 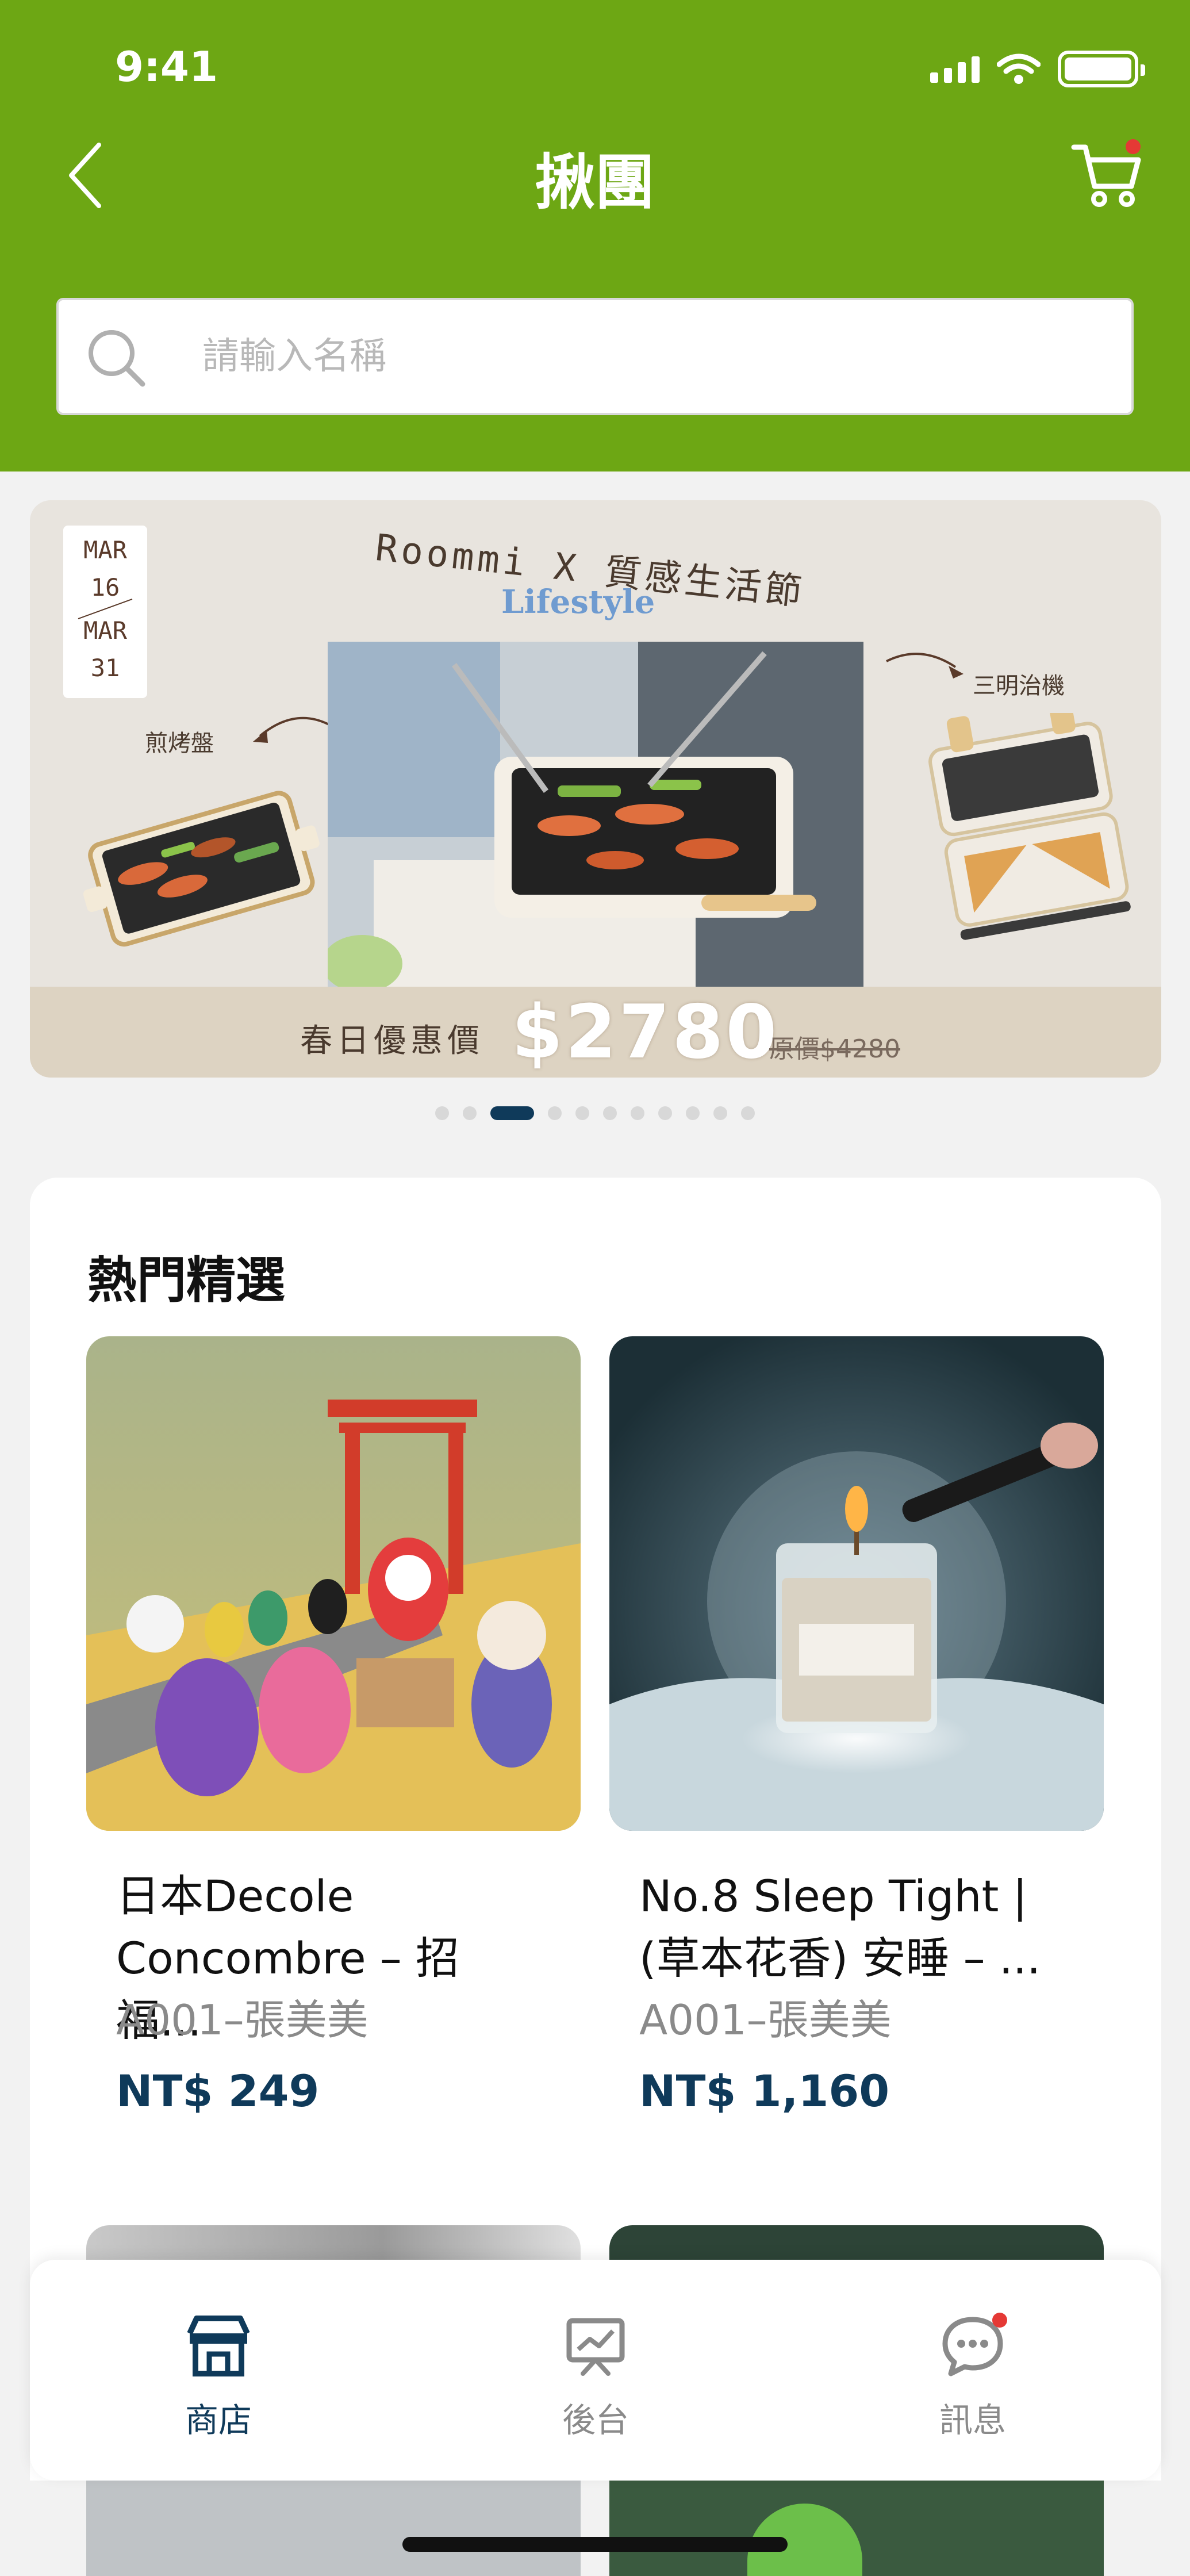 I want to click on analytics-board-icon, so click(x=595, y=2347).